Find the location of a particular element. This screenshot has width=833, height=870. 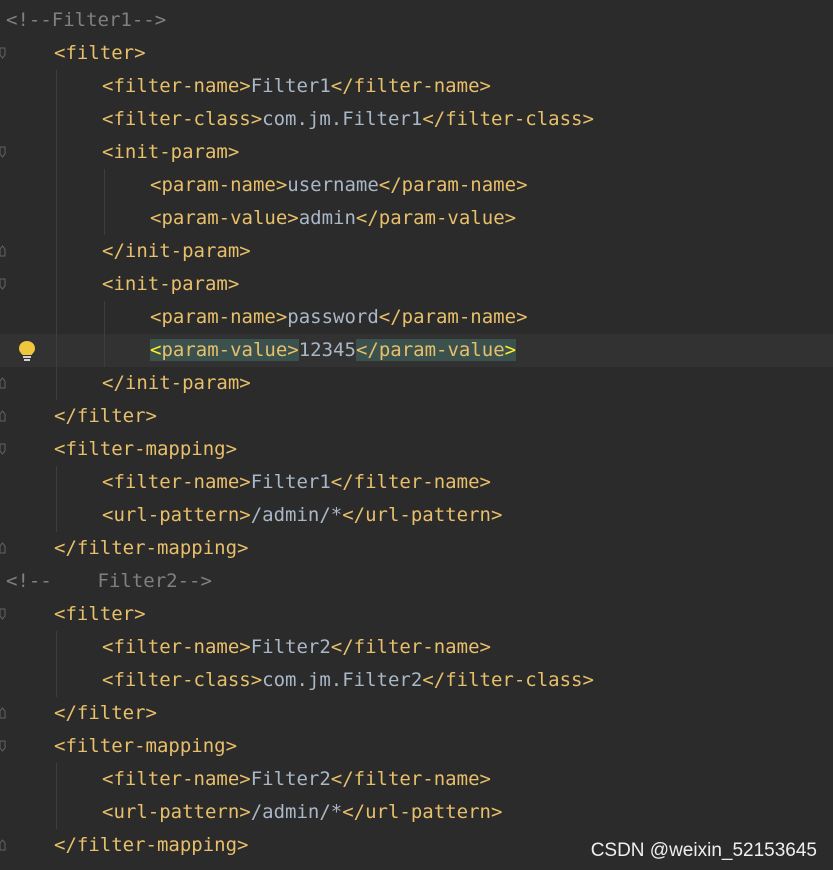

xml-text: password is located at coordinates (333, 317).